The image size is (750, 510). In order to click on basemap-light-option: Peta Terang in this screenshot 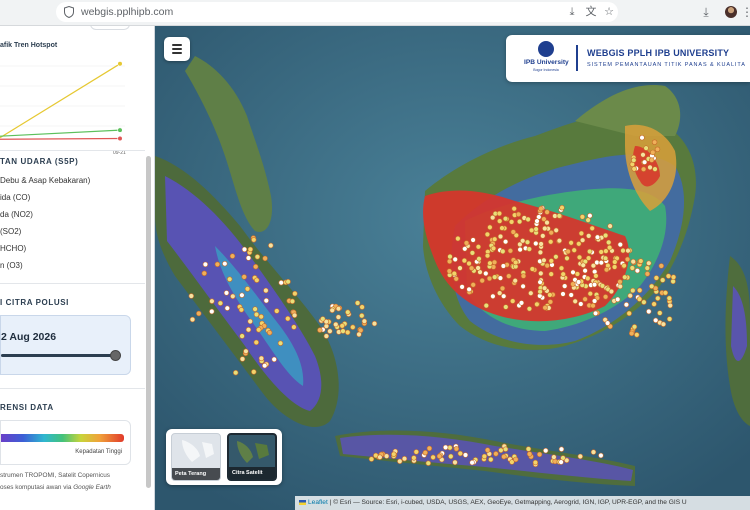, I will do `click(196, 457)`.